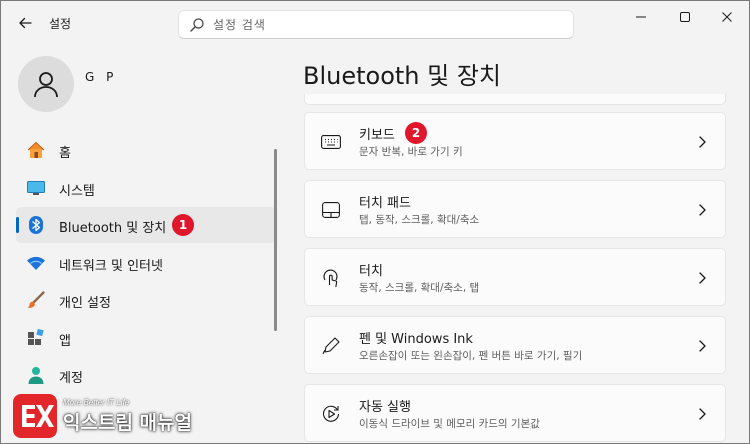 This screenshot has height=444, width=750. I want to click on sidebar-item-system: 시스템, so click(146, 188).